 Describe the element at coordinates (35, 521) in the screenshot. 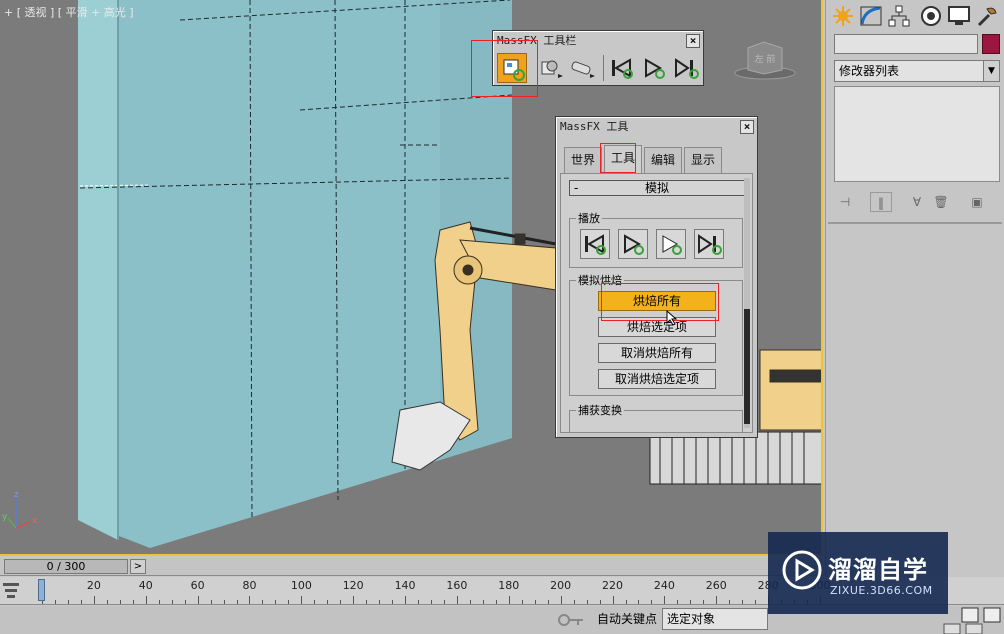

I see `axis-x-label: x` at that location.